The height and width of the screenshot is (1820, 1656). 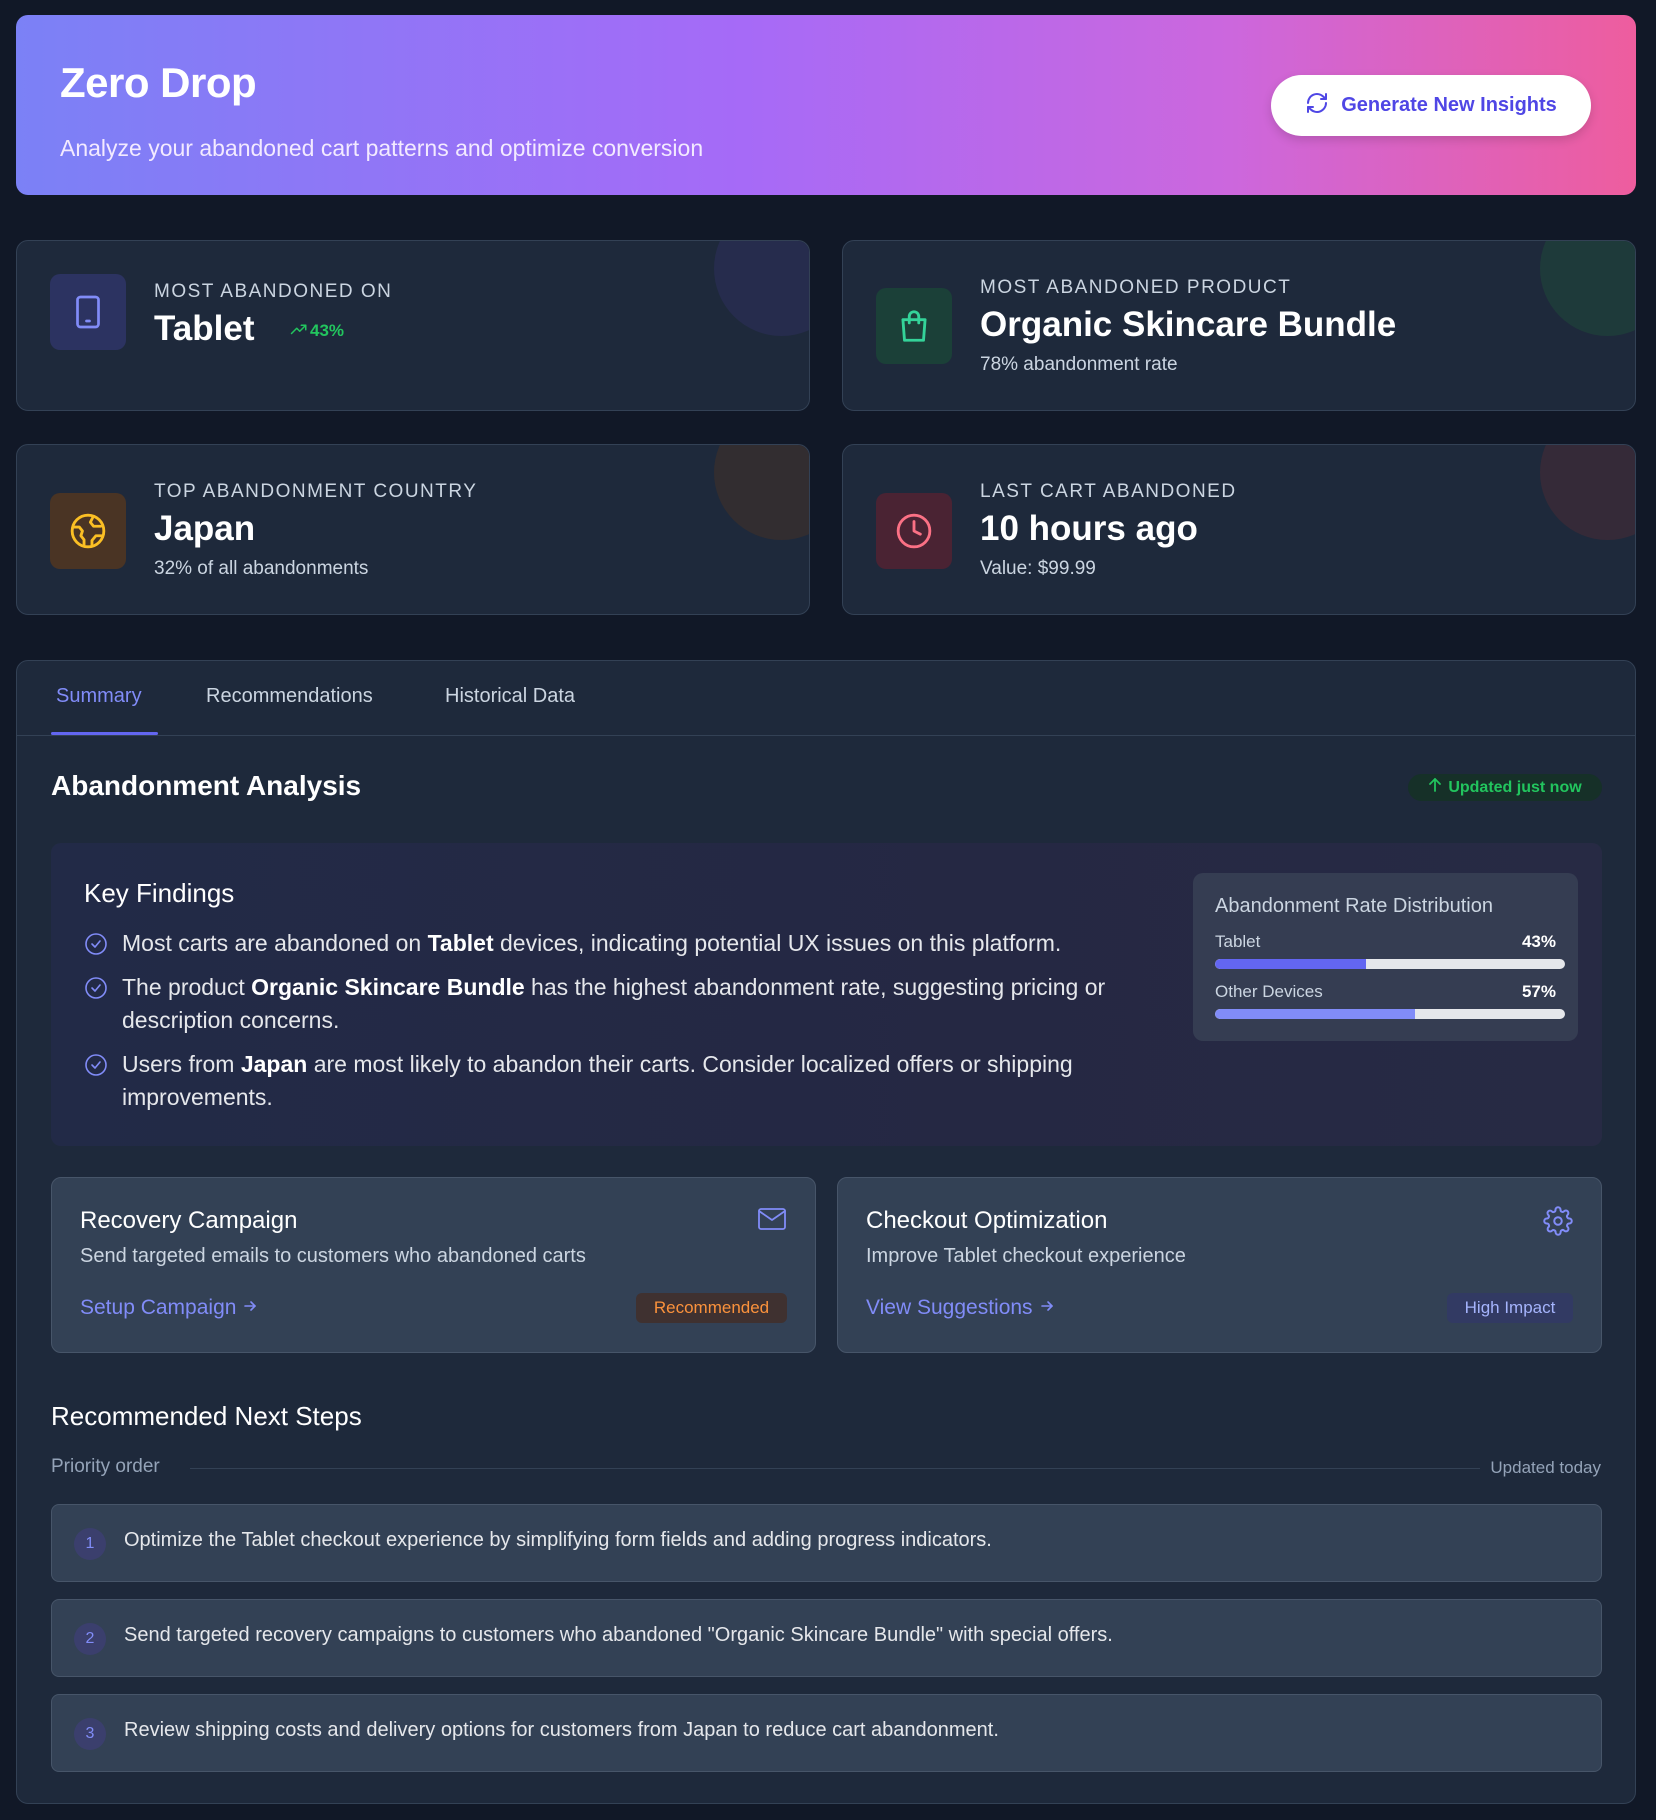 What do you see at coordinates (1435, 787) in the screenshot?
I see `arrow-up-icon` at bounding box center [1435, 787].